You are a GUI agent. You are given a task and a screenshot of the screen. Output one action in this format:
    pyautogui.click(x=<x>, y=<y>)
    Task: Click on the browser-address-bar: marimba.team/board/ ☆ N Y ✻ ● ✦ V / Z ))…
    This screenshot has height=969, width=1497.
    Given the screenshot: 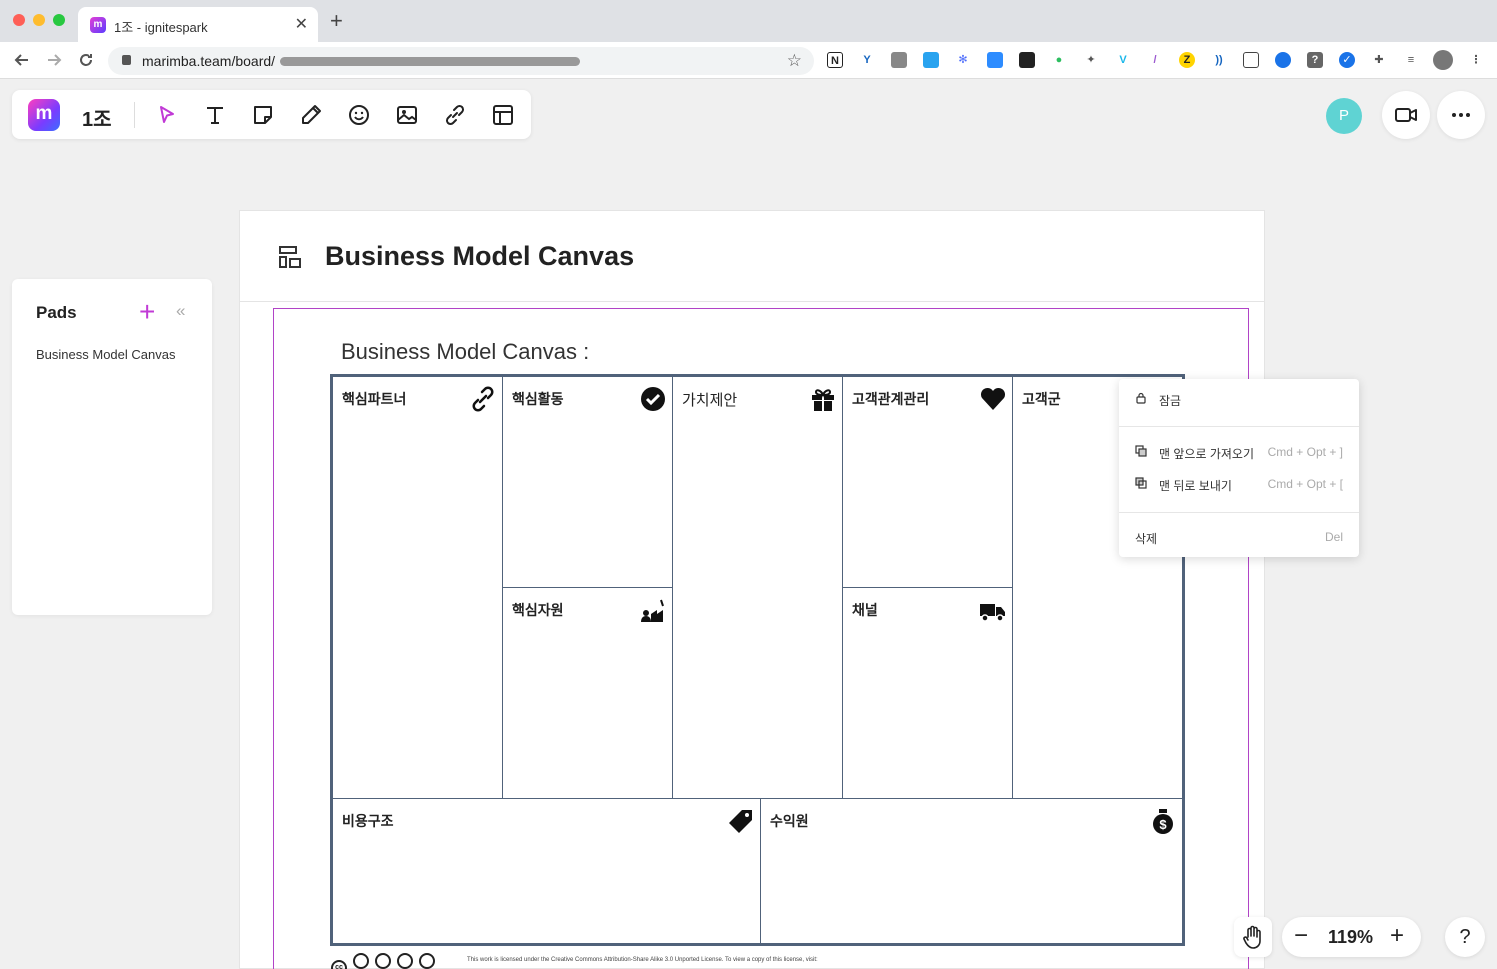 What is the action you would take?
    pyautogui.click(x=748, y=60)
    